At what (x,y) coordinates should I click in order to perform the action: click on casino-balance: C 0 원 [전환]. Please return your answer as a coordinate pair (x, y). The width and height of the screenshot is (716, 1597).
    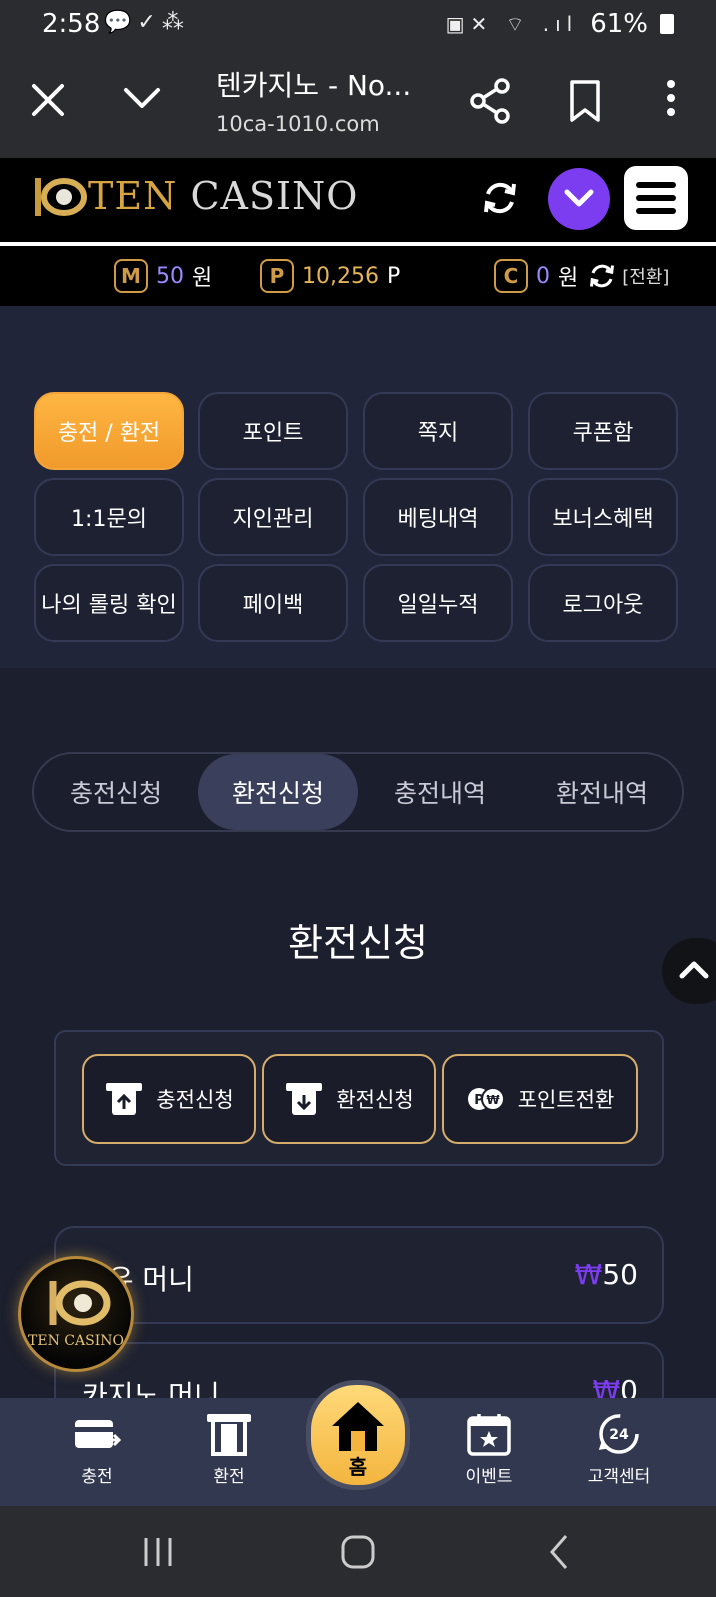
    Looking at the image, I should click on (581, 276).